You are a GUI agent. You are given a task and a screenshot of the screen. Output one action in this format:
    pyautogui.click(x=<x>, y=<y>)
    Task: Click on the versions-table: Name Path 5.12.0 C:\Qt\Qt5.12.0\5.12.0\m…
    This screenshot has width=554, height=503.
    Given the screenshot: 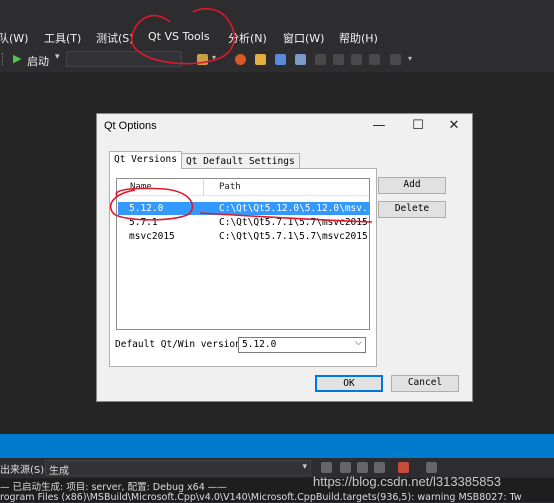 What is the action you would take?
    pyautogui.click(x=243, y=254)
    